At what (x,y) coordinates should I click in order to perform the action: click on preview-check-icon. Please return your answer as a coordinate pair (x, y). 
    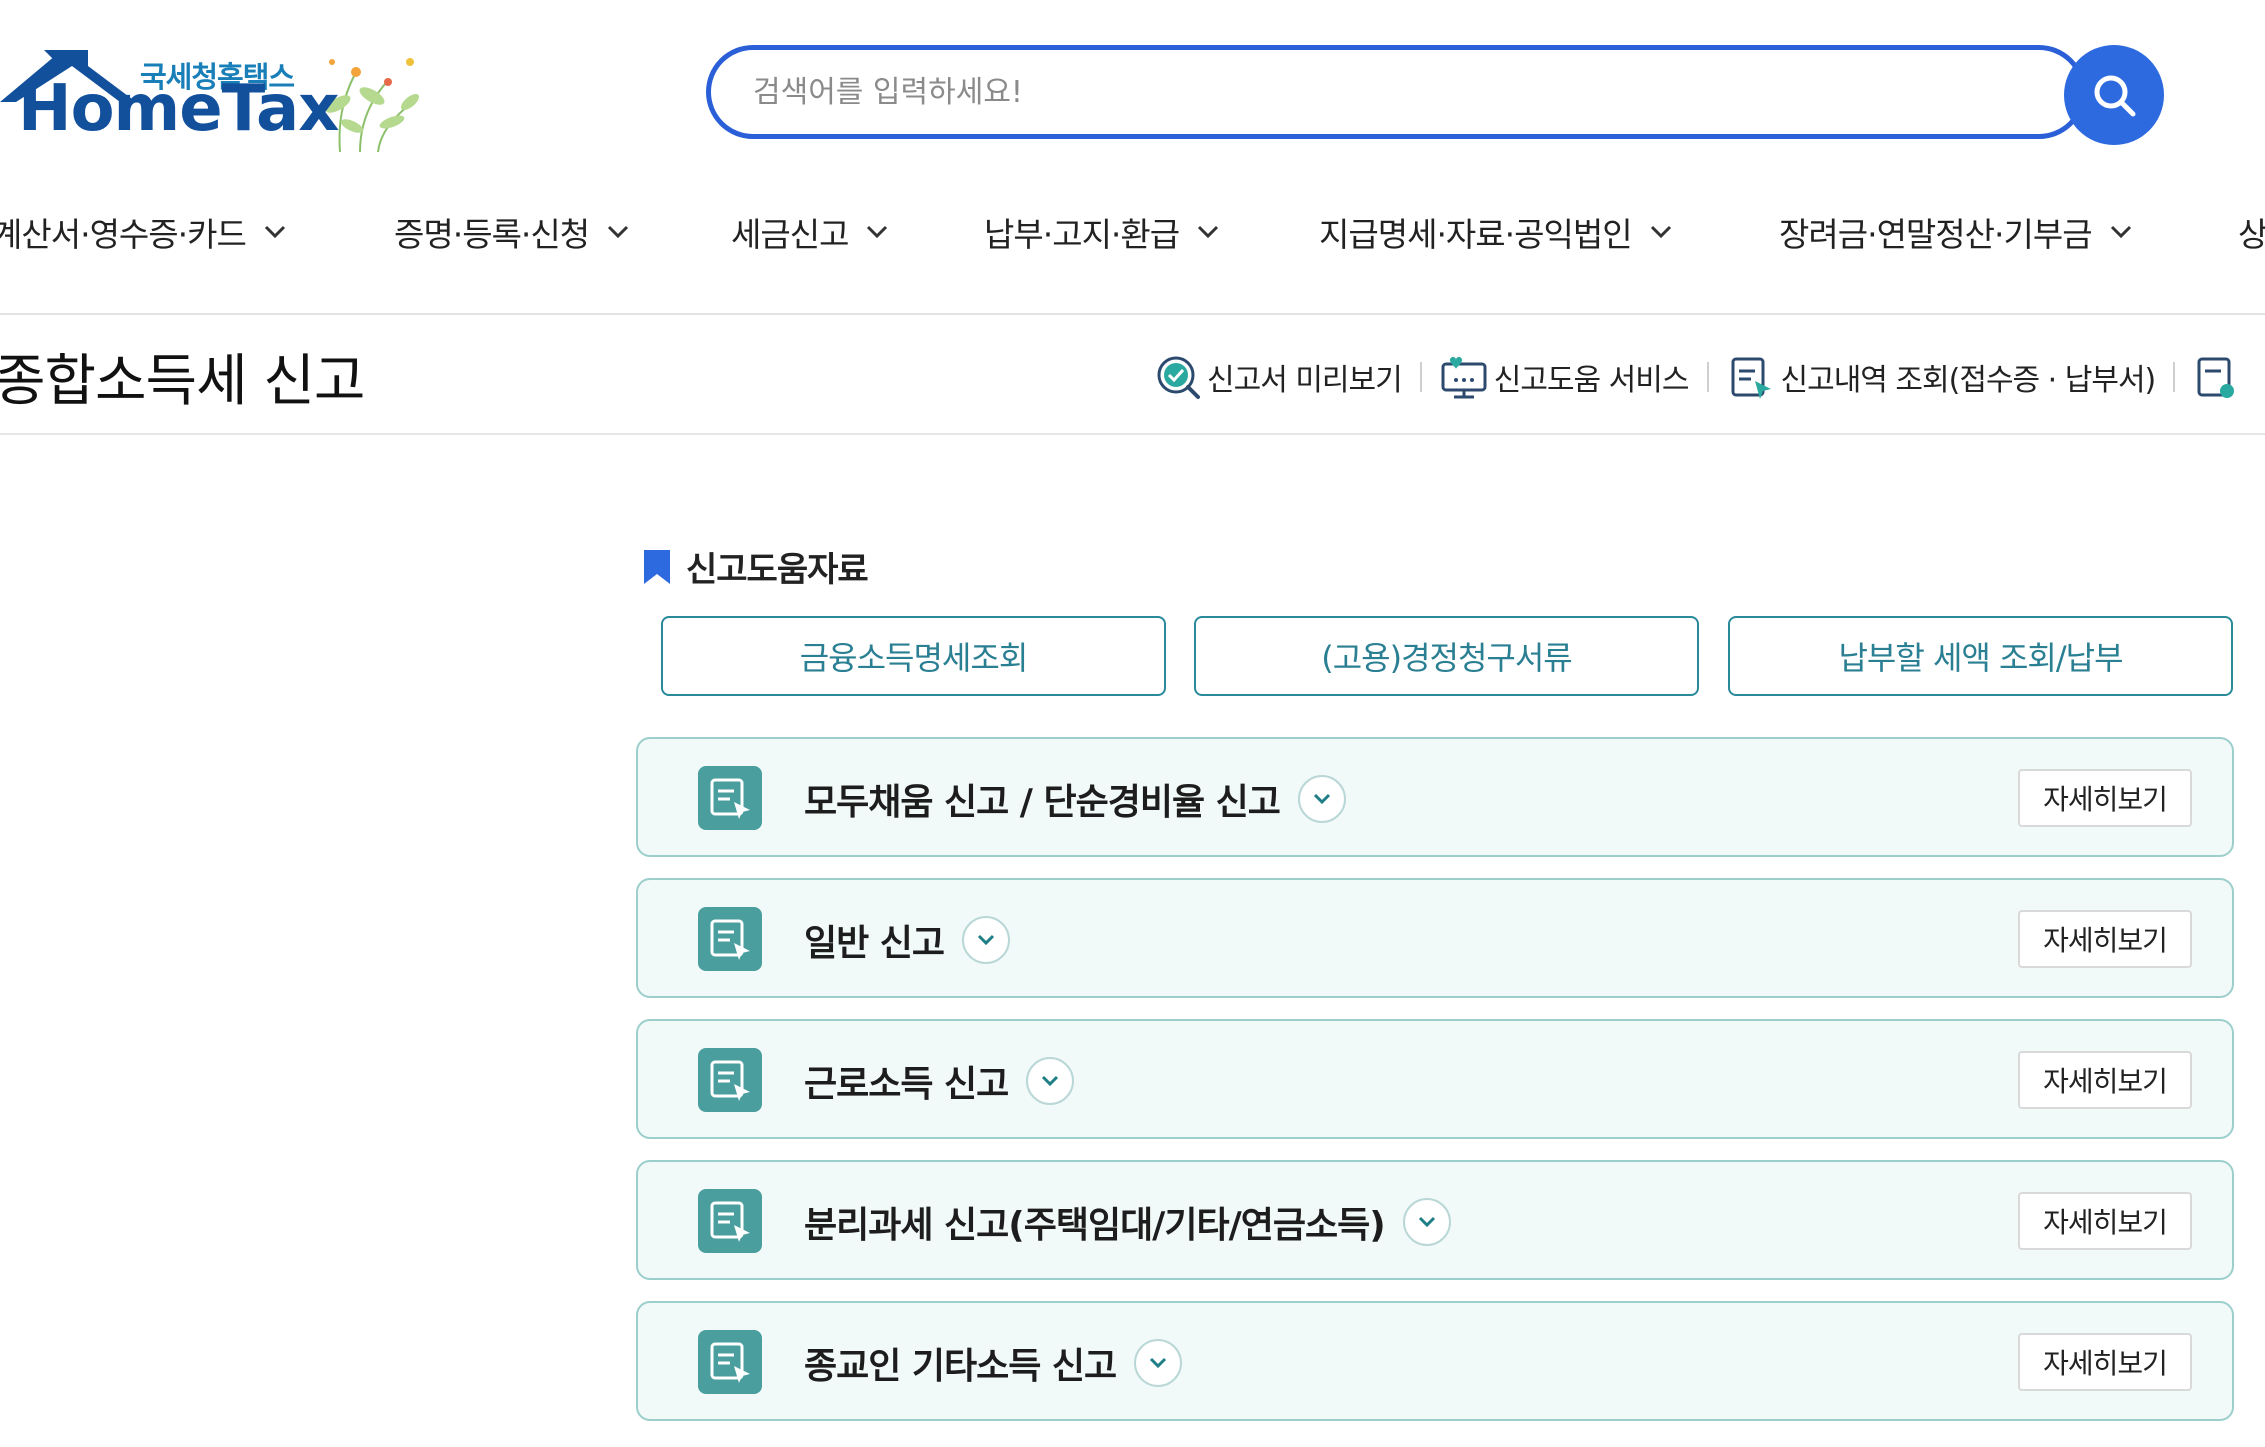
    Looking at the image, I should click on (1178, 377).